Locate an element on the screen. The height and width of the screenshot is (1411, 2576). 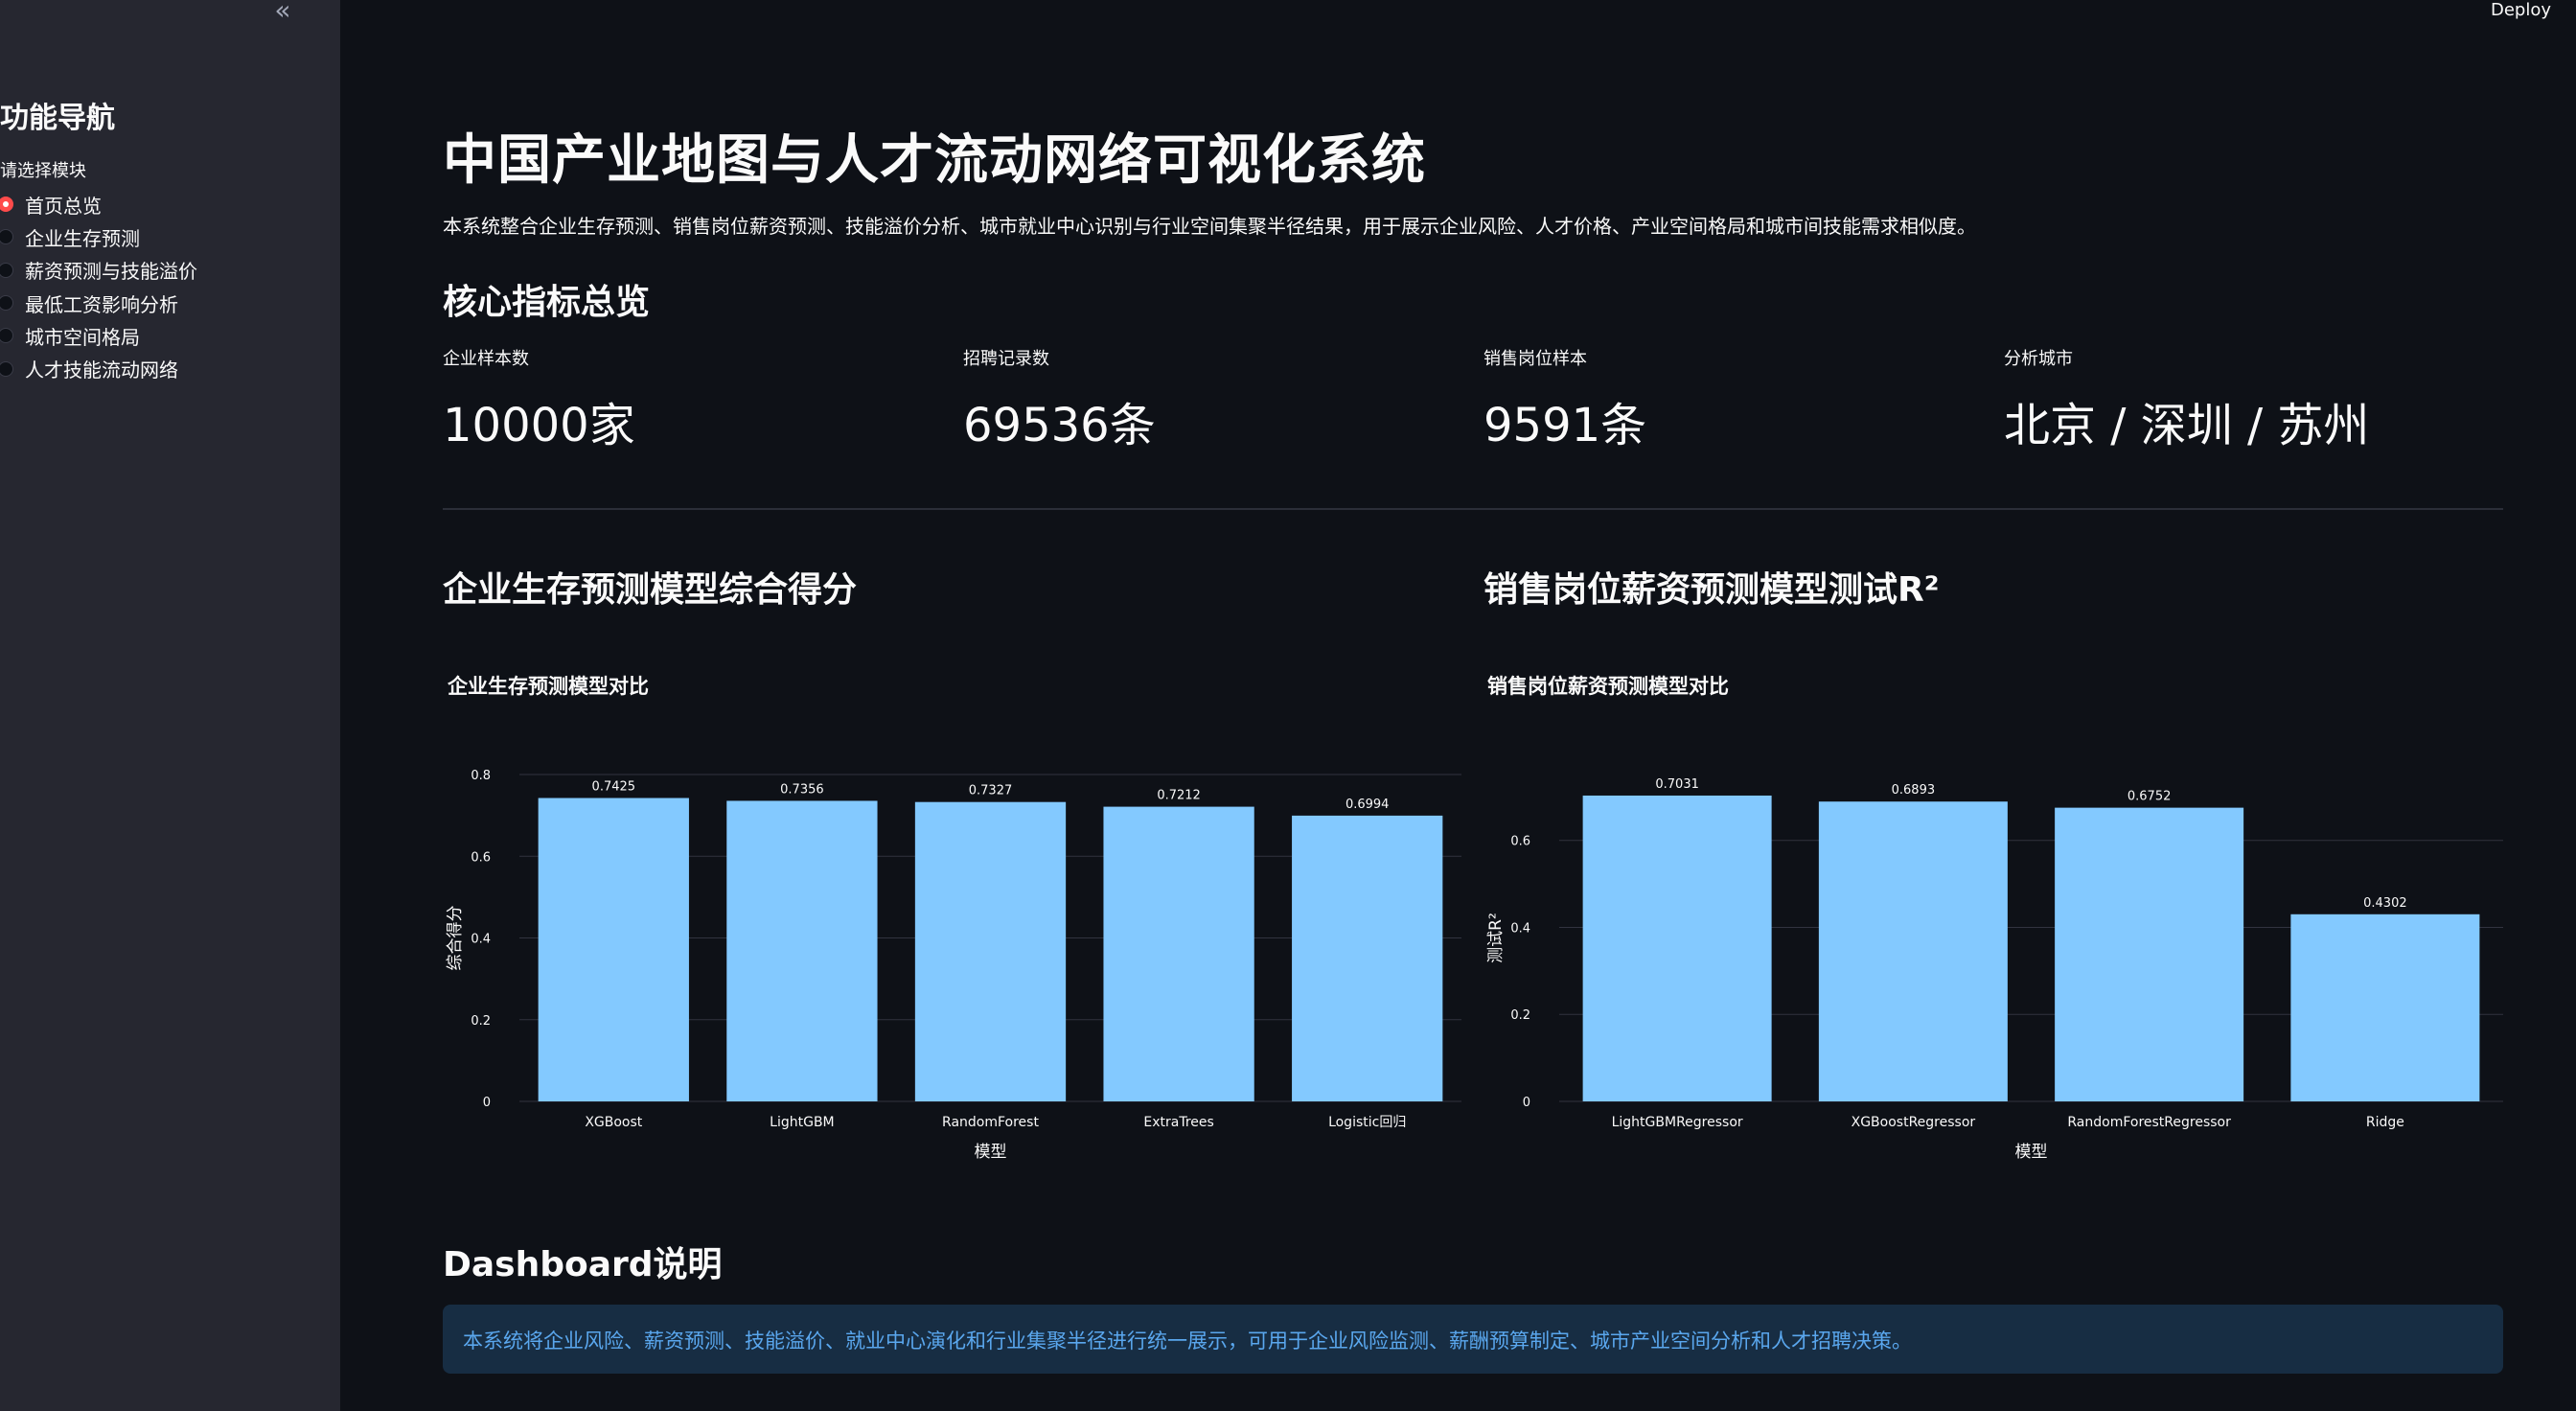
metric-value: 69536条 is located at coordinates (1059, 425).